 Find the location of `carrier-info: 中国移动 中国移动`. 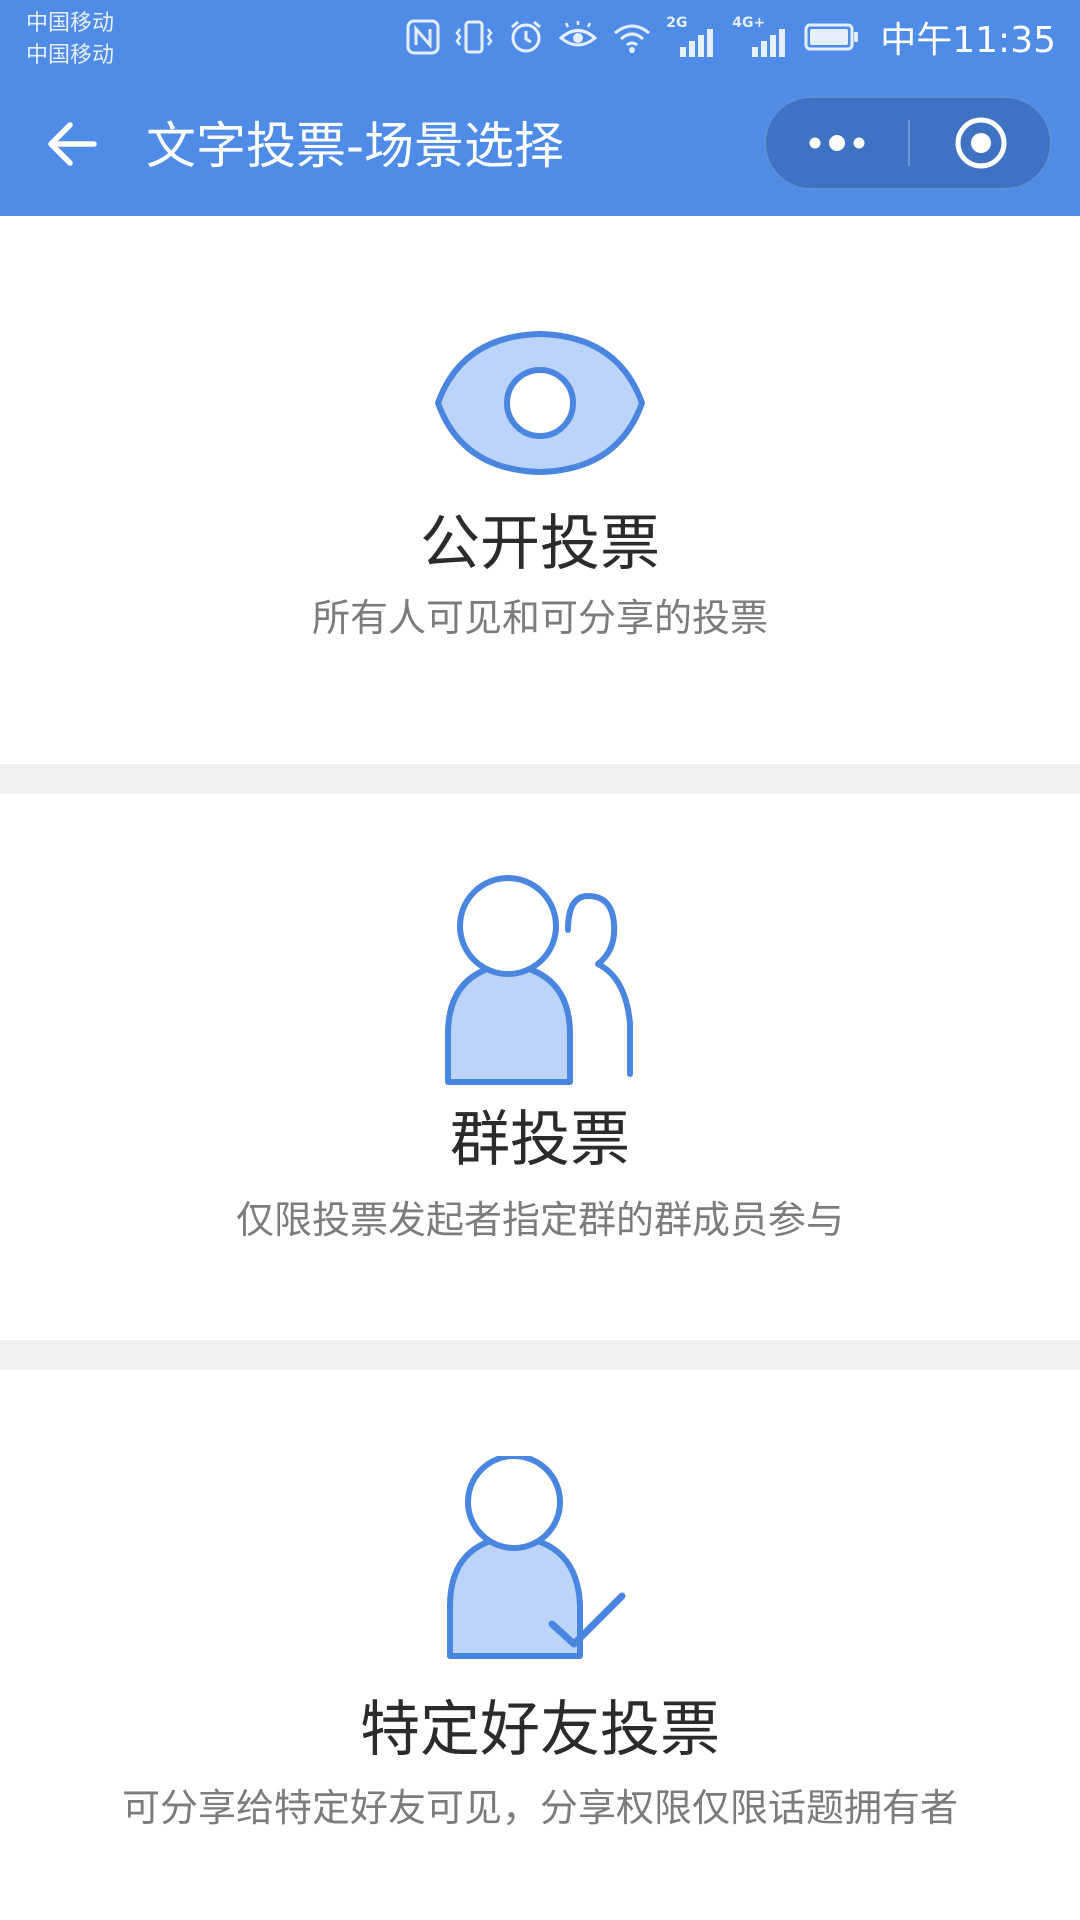

carrier-info: 中国移动 中国移动 is located at coordinates (70, 40).